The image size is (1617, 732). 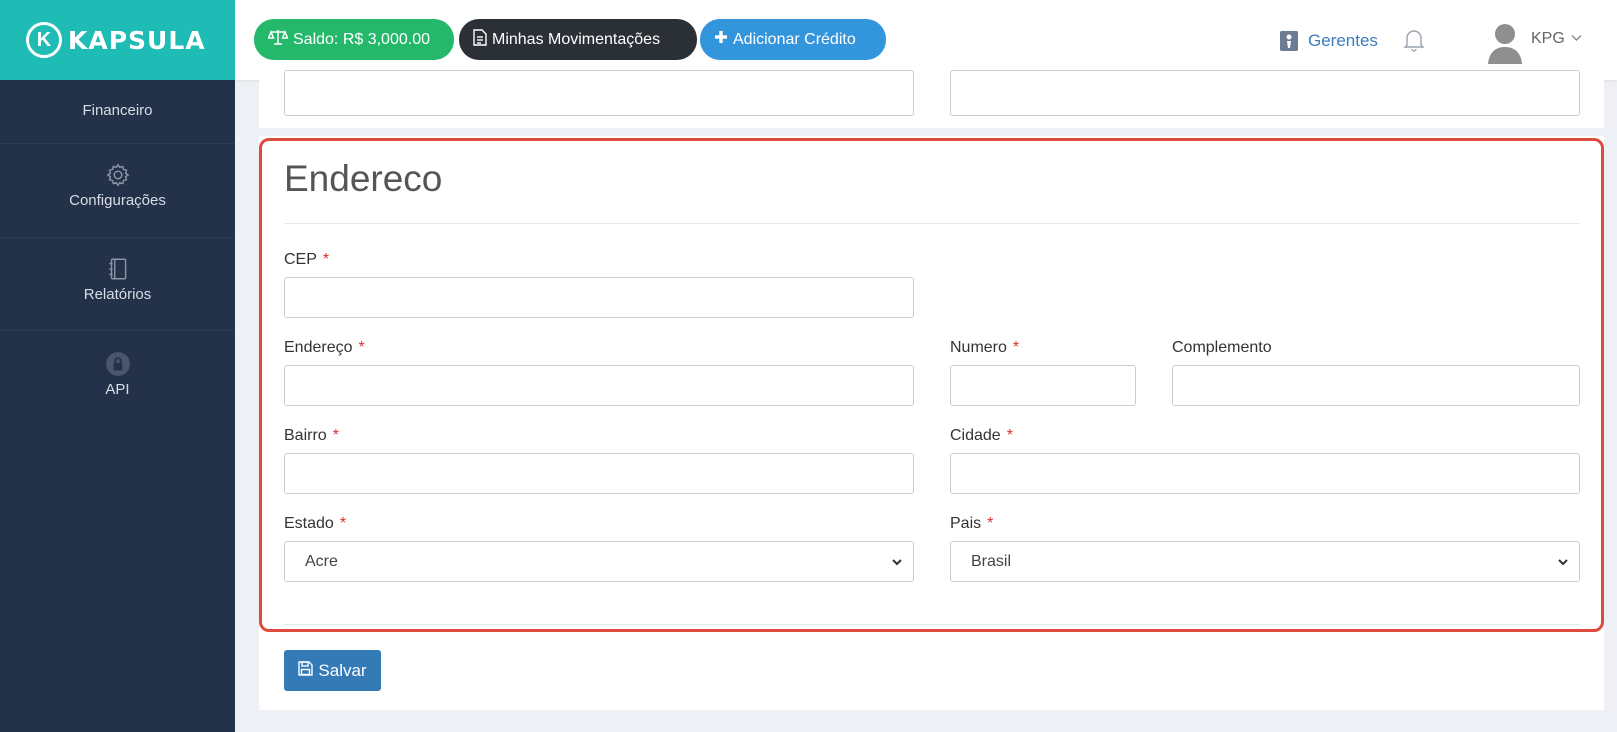 What do you see at coordinates (966, 523) in the screenshot?
I see `pais-label-text: Pais` at bounding box center [966, 523].